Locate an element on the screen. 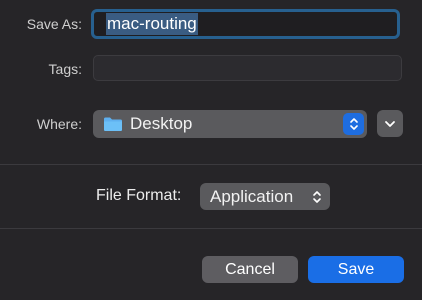 This screenshot has height=300, width=422. cancel-button: Cancel is located at coordinates (250, 269).